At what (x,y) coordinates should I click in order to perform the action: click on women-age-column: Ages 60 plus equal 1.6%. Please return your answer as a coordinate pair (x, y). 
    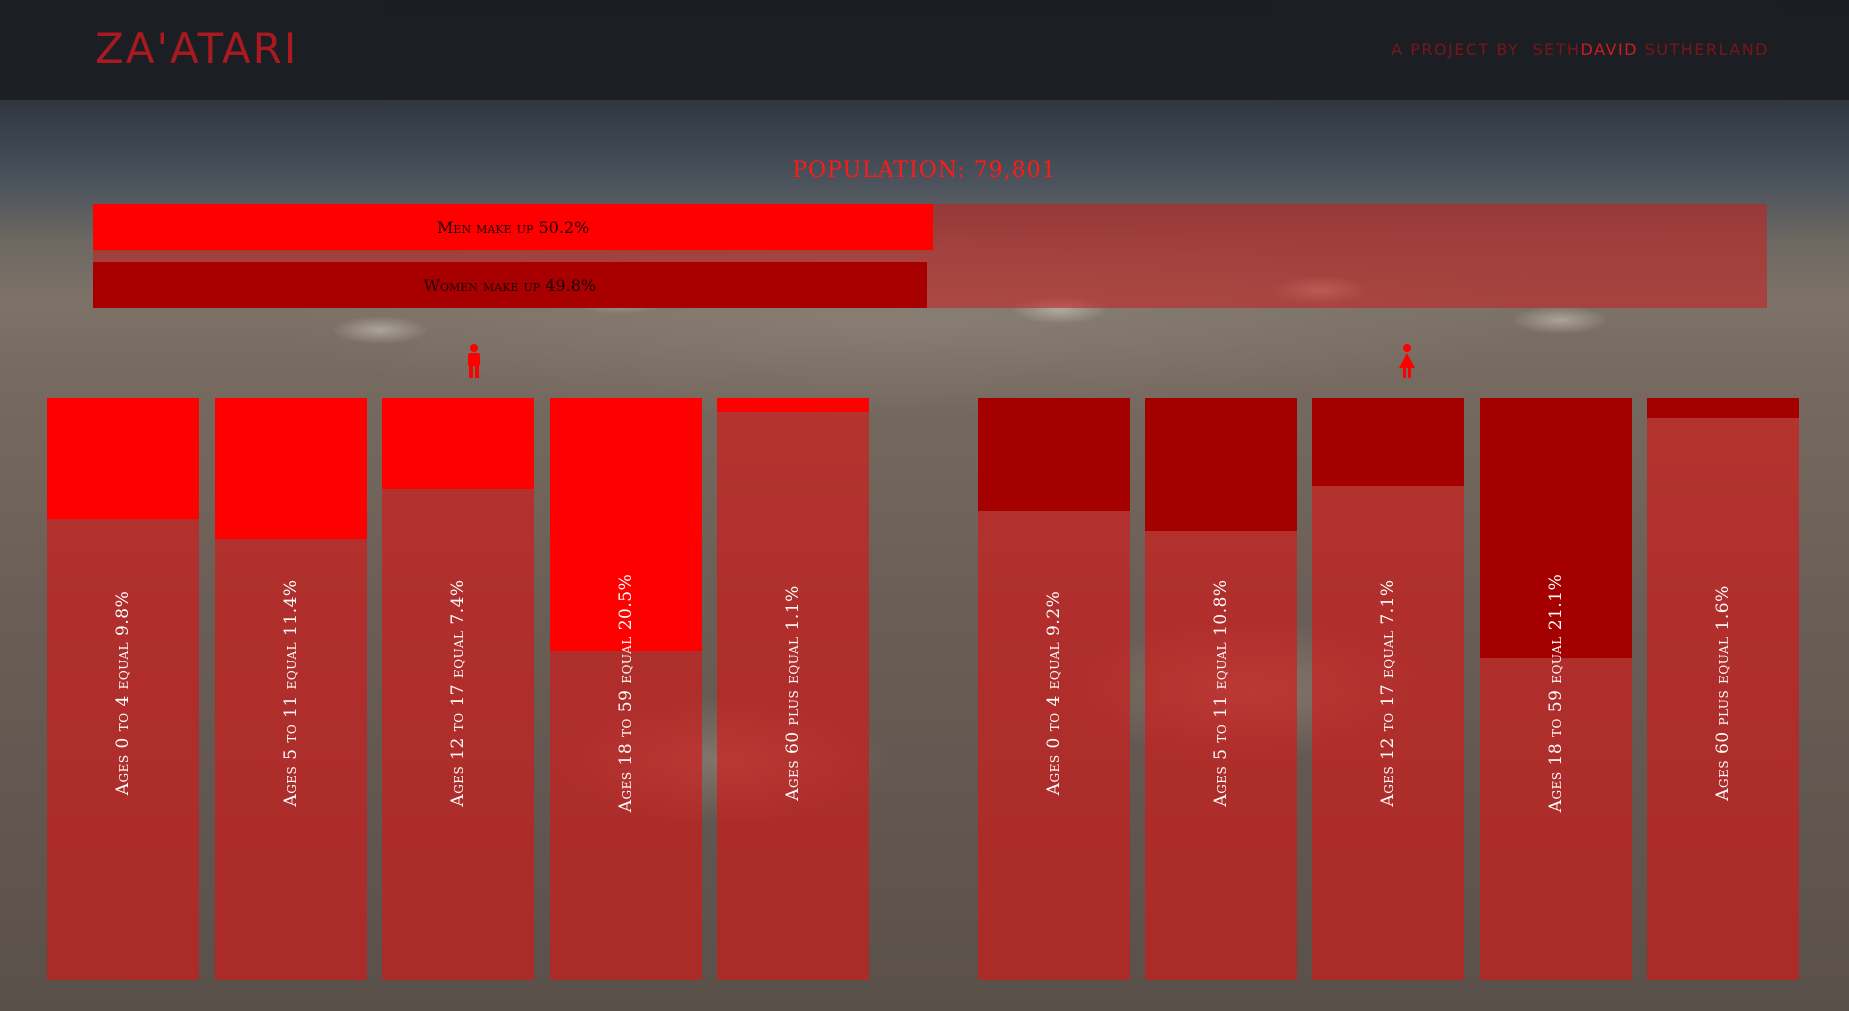
    Looking at the image, I should click on (1723, 689).